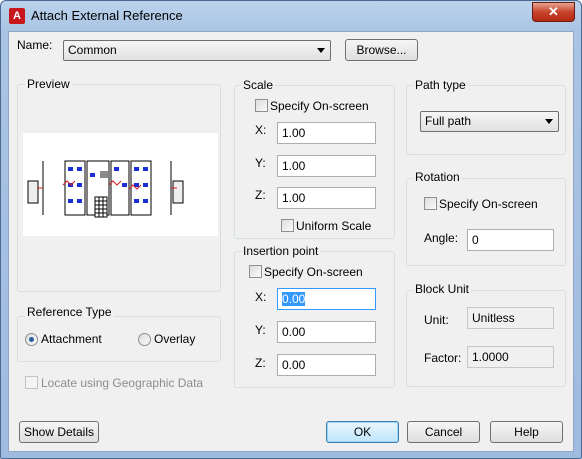  What do you see at coordinates (92, 50) in the screenshot?
I see `name-dropdown-value: Common` at bounding box center [92, 50].